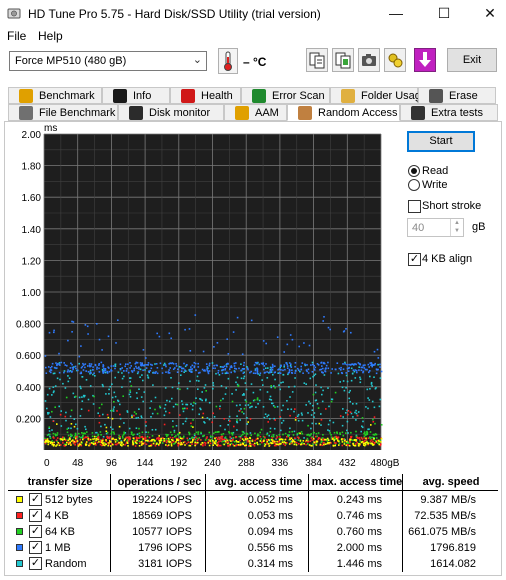  I want to click on tab-benchmark: Benchmark, so click(55, 95).